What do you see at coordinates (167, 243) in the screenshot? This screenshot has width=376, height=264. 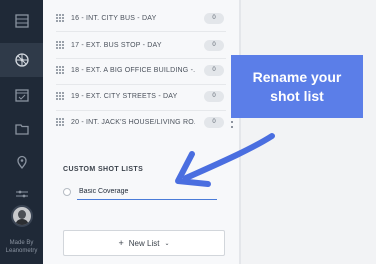 I see `chevron-down-icon: ⌄` at bounding box center [167, 243].